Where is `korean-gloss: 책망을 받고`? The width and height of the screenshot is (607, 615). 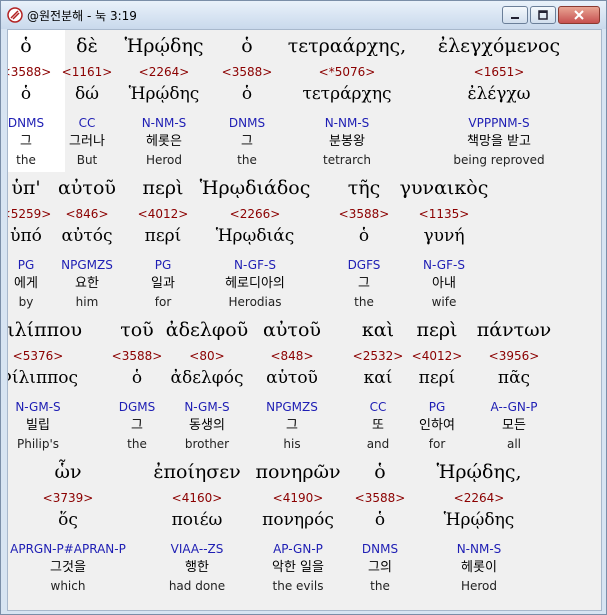
korean-gloss: 책망을 받고 is located at coordinates (499, 141).